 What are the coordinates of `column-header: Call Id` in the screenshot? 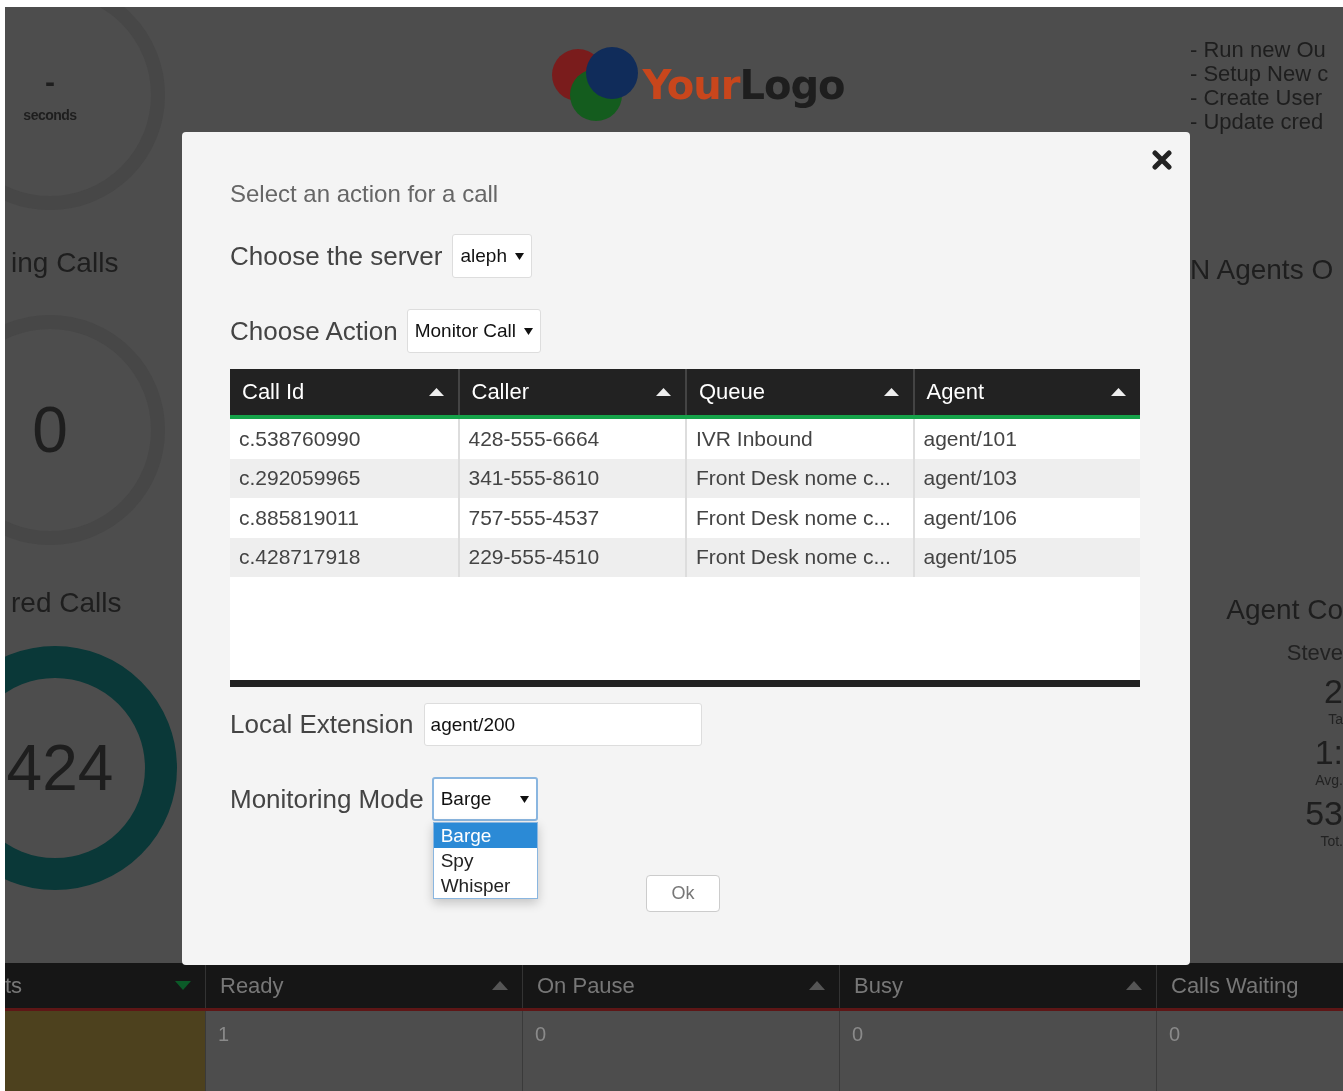 It's located at (344, 392).